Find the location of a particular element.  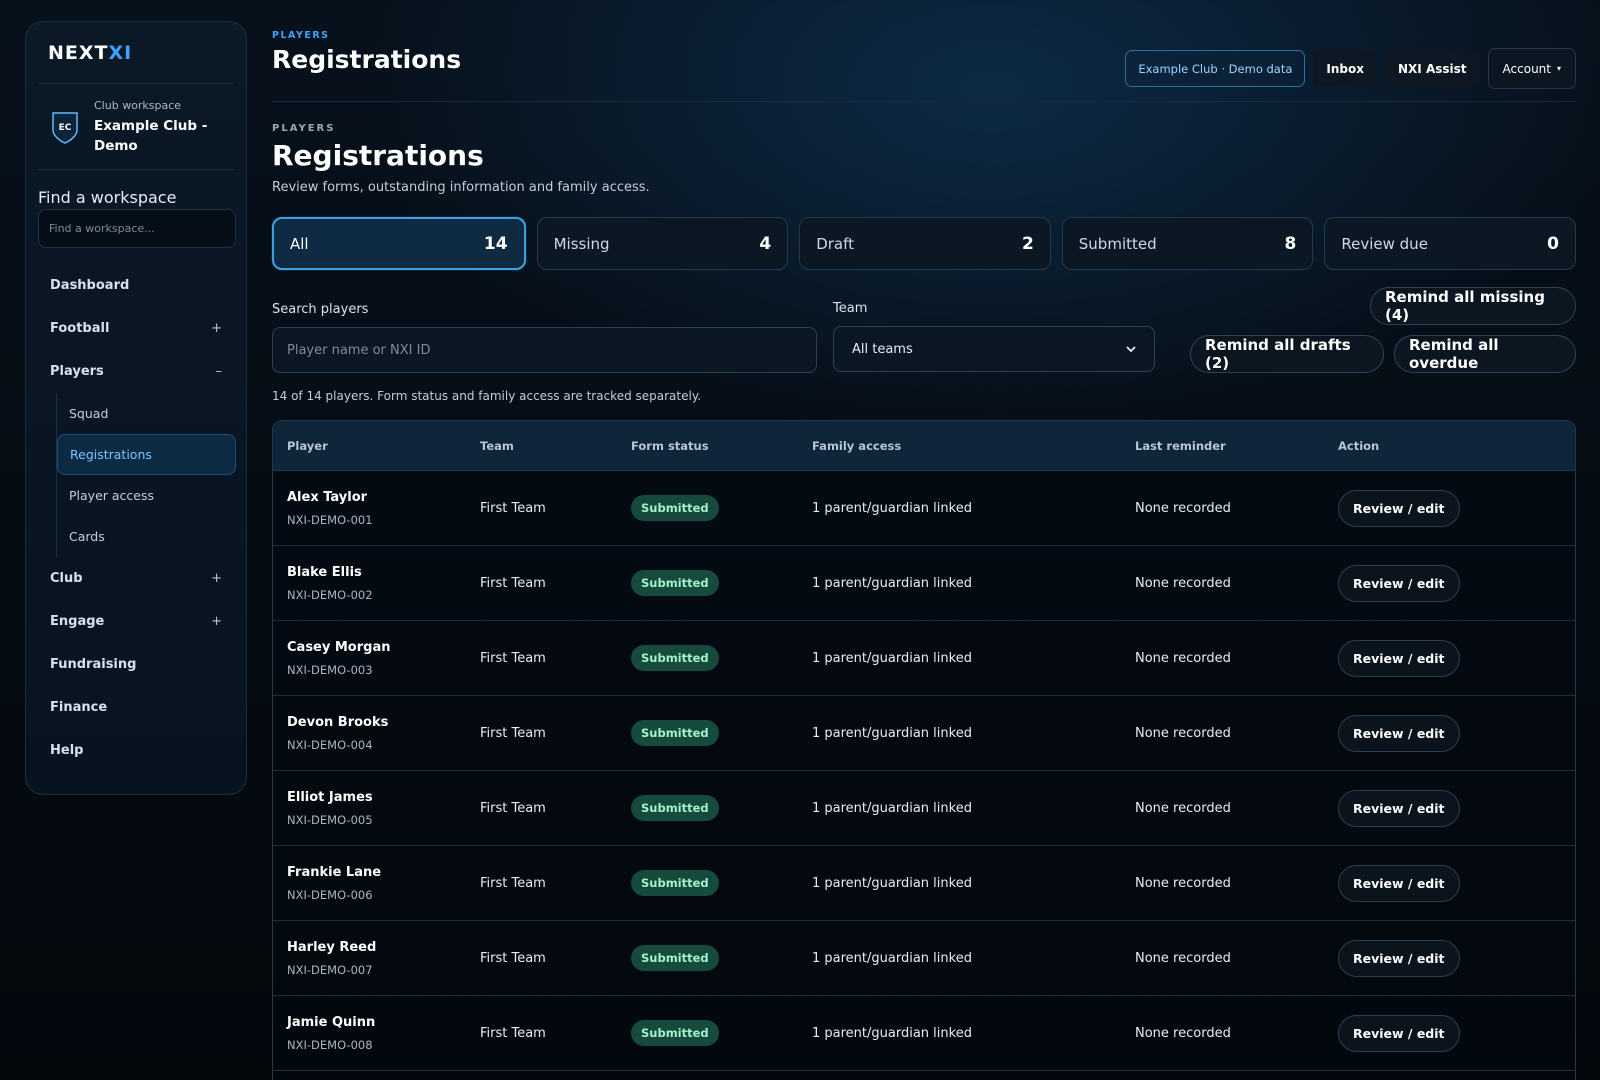

remind-all-missing-button: Remind all missing (4) is located at coordinates (1473, 306).